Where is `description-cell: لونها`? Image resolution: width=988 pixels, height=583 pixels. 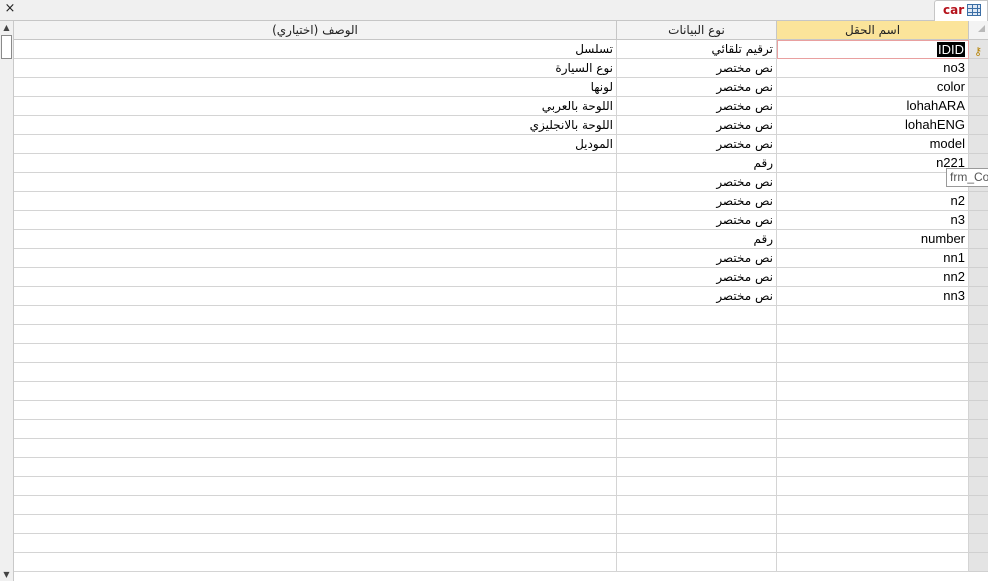
description-cell: لونها is located at coordinates (315, 87).